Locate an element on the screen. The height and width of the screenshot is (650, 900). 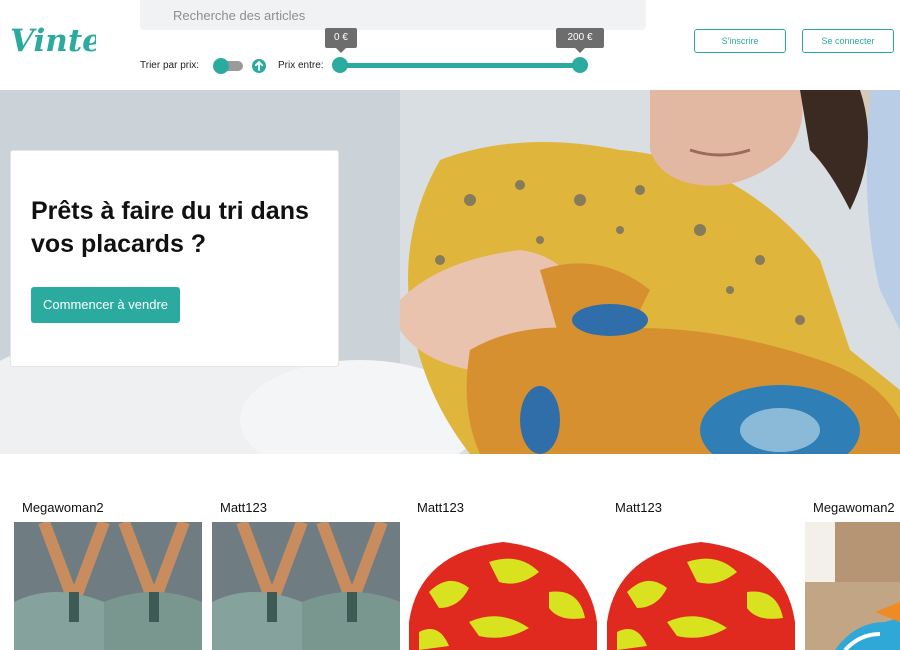
arrow-up-icon is located at coordinates (259, 66).